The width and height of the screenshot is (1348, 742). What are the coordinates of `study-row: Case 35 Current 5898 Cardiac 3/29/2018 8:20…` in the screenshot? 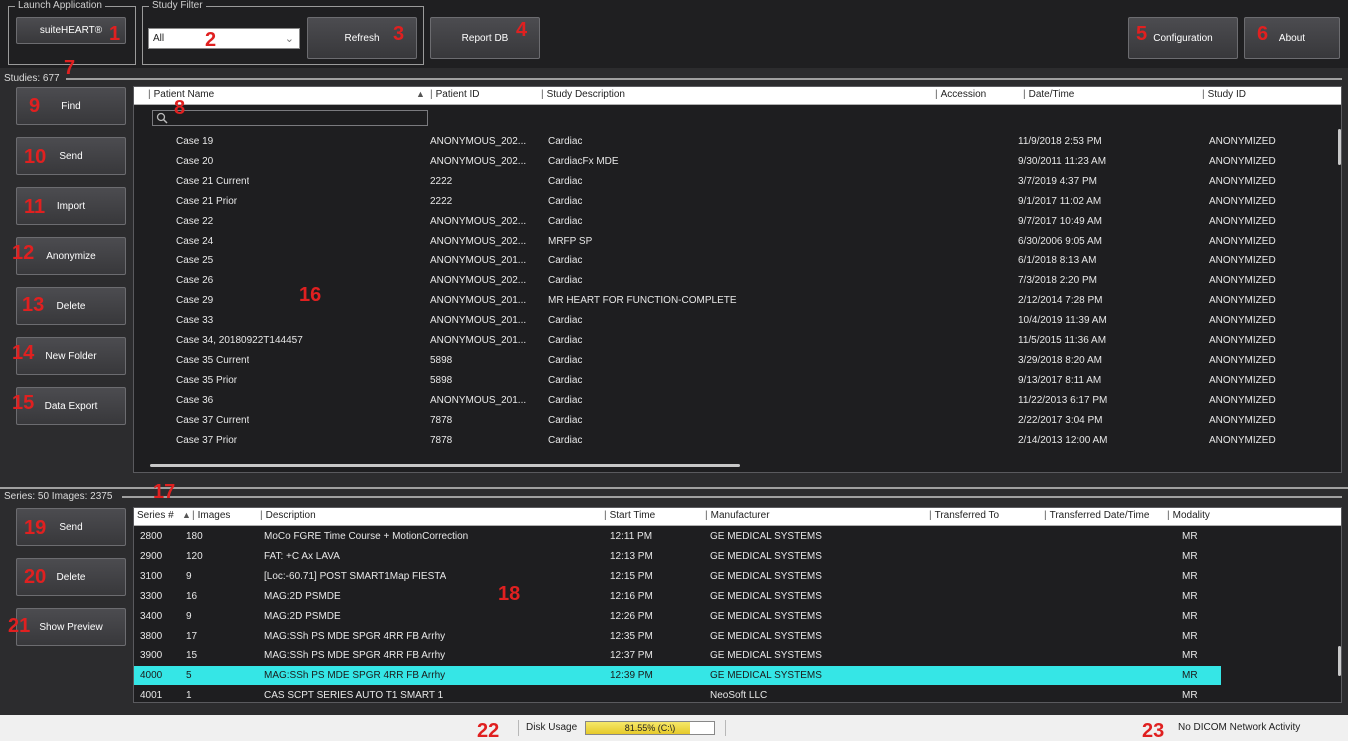 It's located at (732, 360).